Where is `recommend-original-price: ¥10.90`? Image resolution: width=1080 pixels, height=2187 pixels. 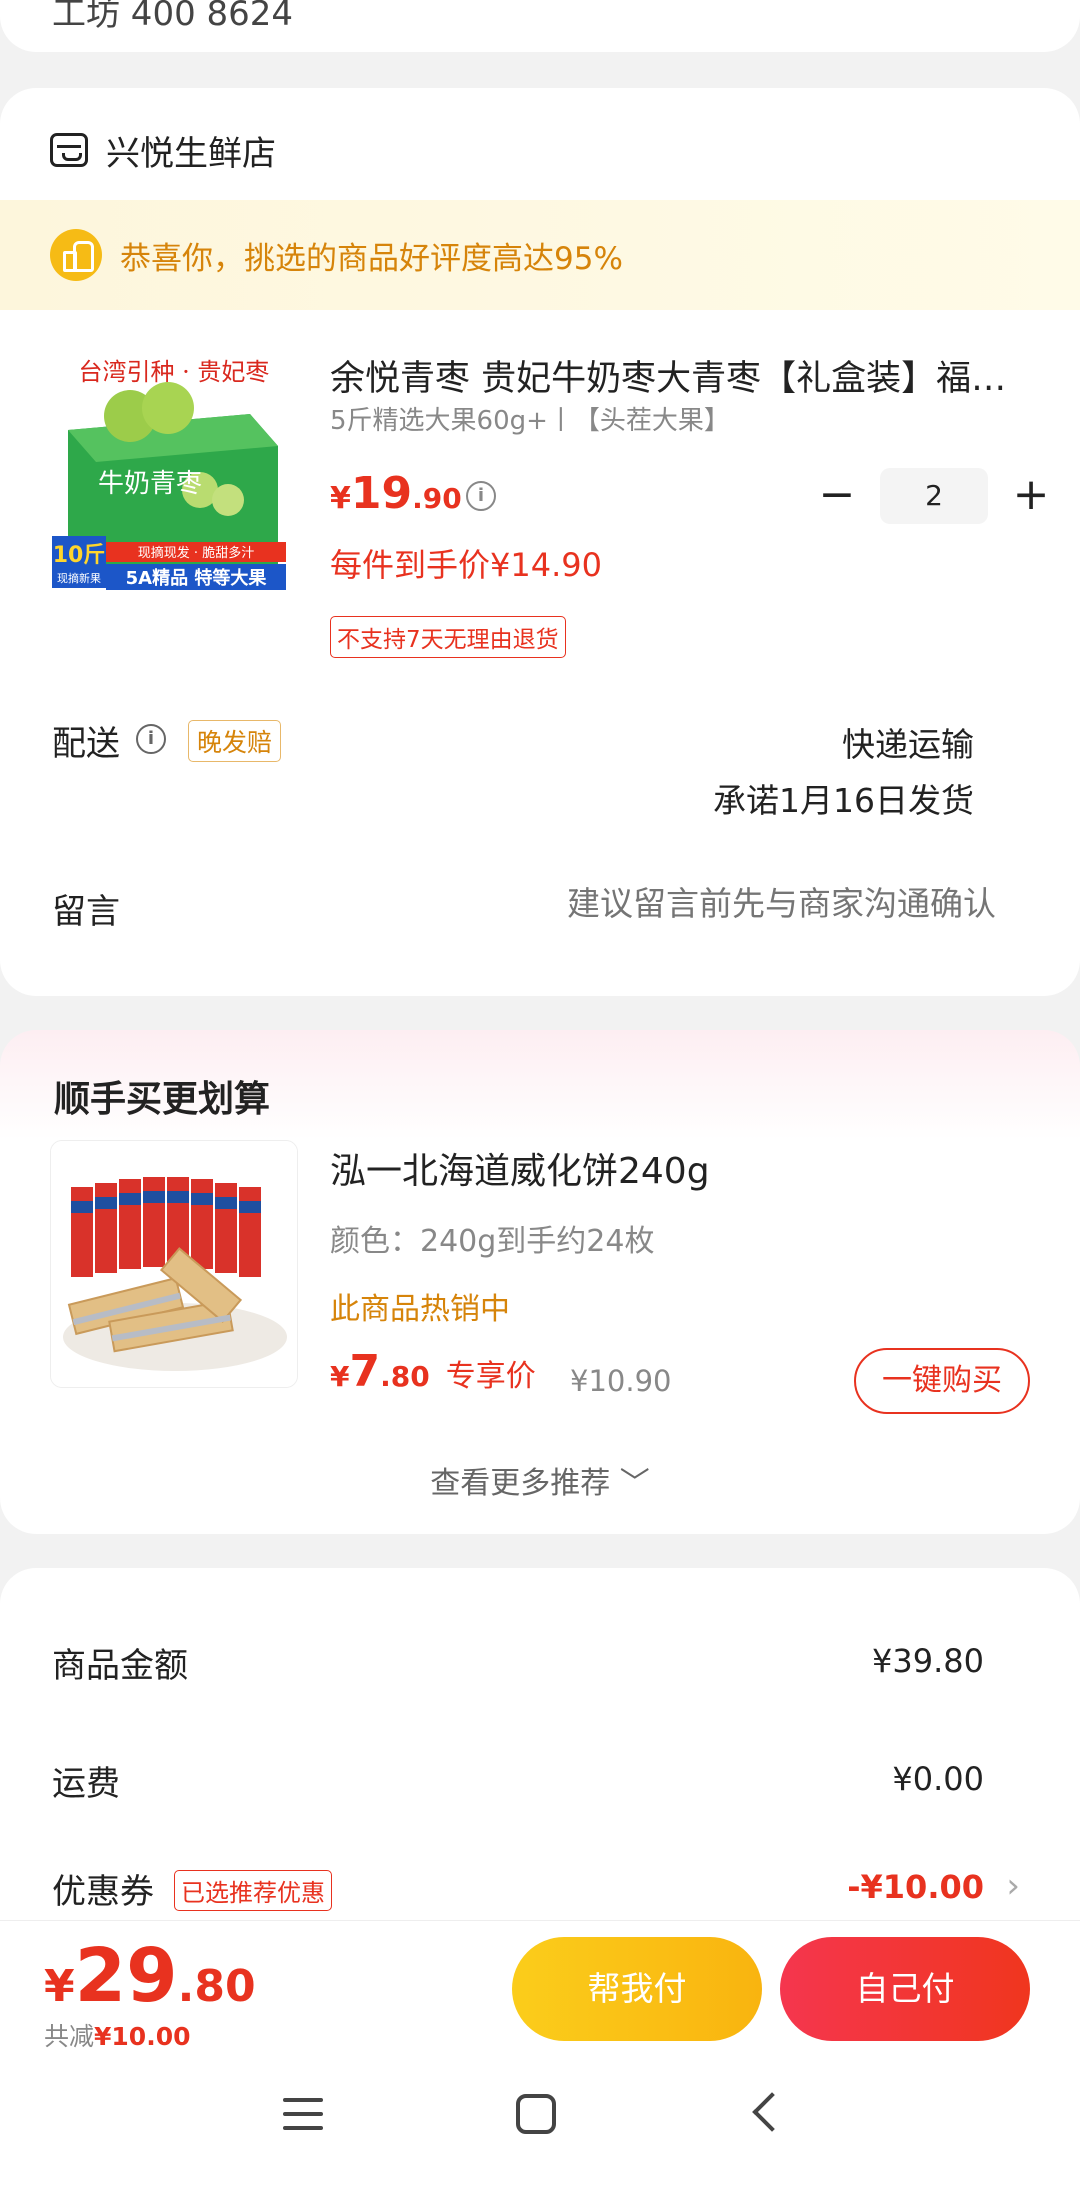
recommend-original-price: ¥10.90 is located at coordinates (621, 1381).